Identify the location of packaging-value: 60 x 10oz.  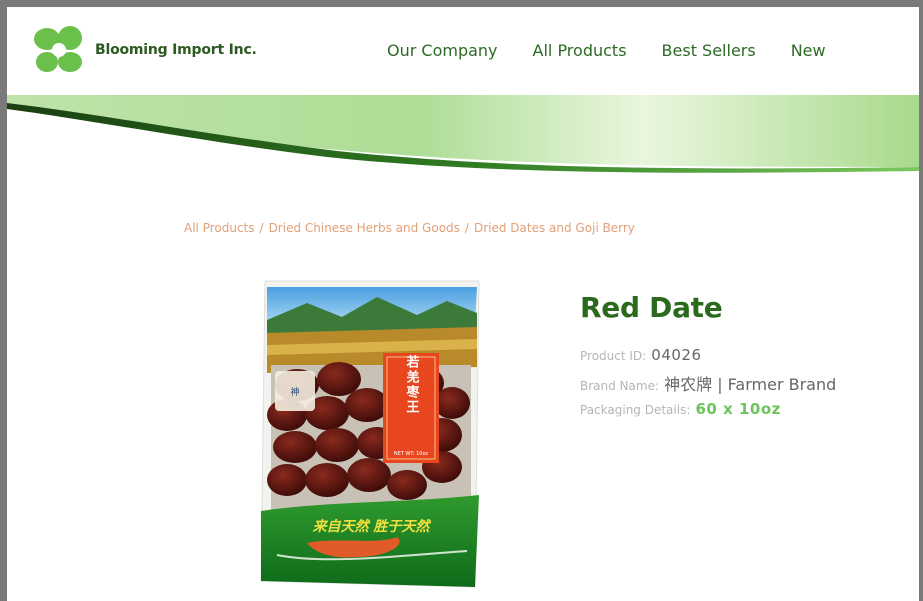
(738, 409).